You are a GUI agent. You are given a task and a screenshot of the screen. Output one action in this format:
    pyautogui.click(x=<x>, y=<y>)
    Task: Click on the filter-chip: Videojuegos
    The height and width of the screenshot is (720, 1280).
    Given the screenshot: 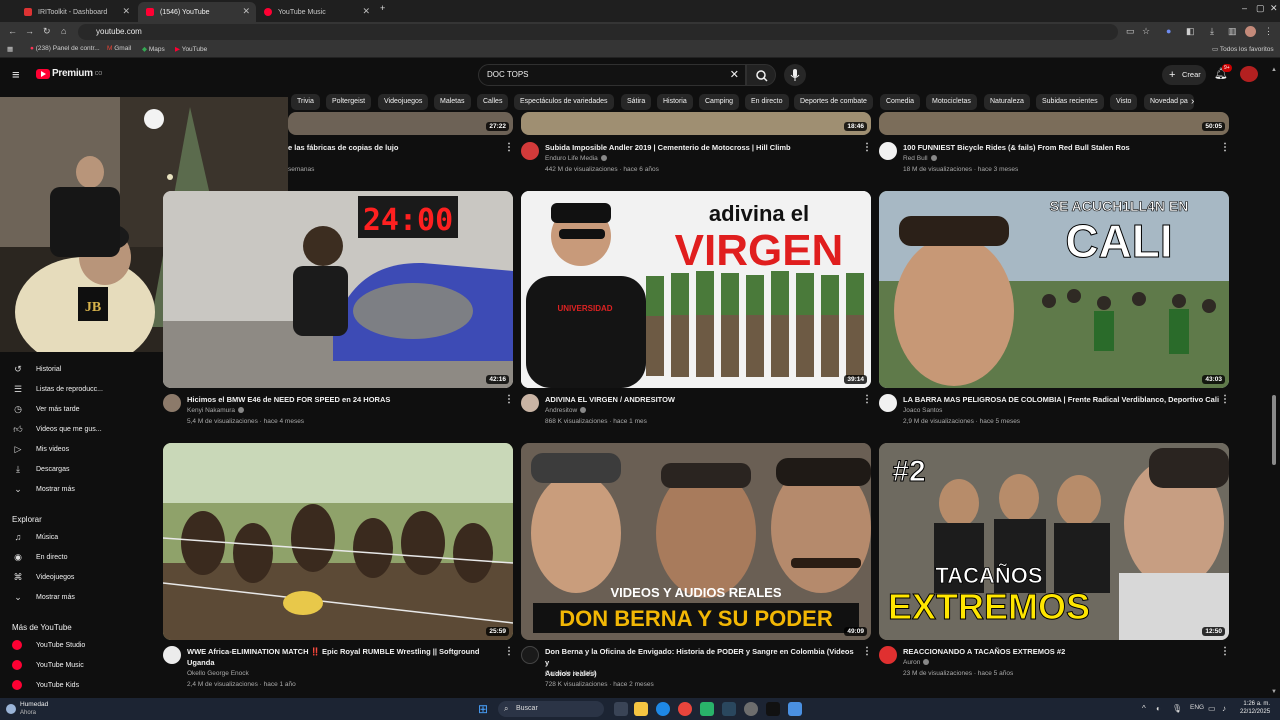 What is the action you would take?
    pyautogui.click(x=403, y=102)
    